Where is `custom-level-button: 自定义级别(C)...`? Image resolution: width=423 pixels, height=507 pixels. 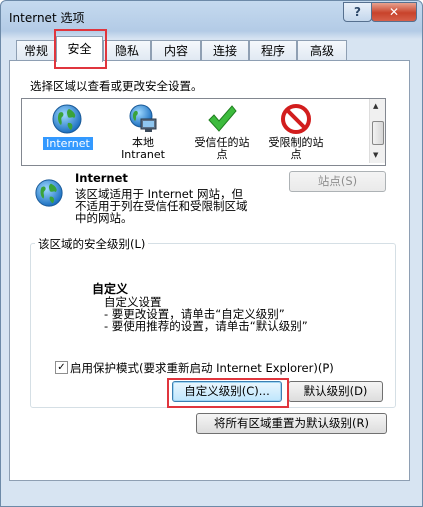 custom-level-button: 自定义级别(C)... is located at coordinates (227, 391).